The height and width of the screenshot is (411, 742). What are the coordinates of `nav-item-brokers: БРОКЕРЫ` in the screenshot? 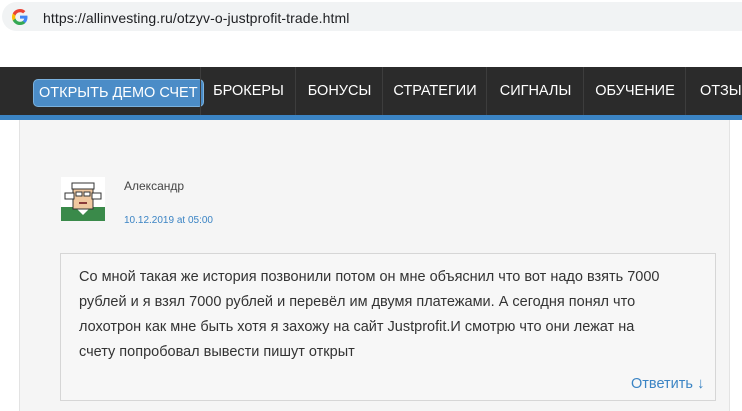 It's located at (248, 91).